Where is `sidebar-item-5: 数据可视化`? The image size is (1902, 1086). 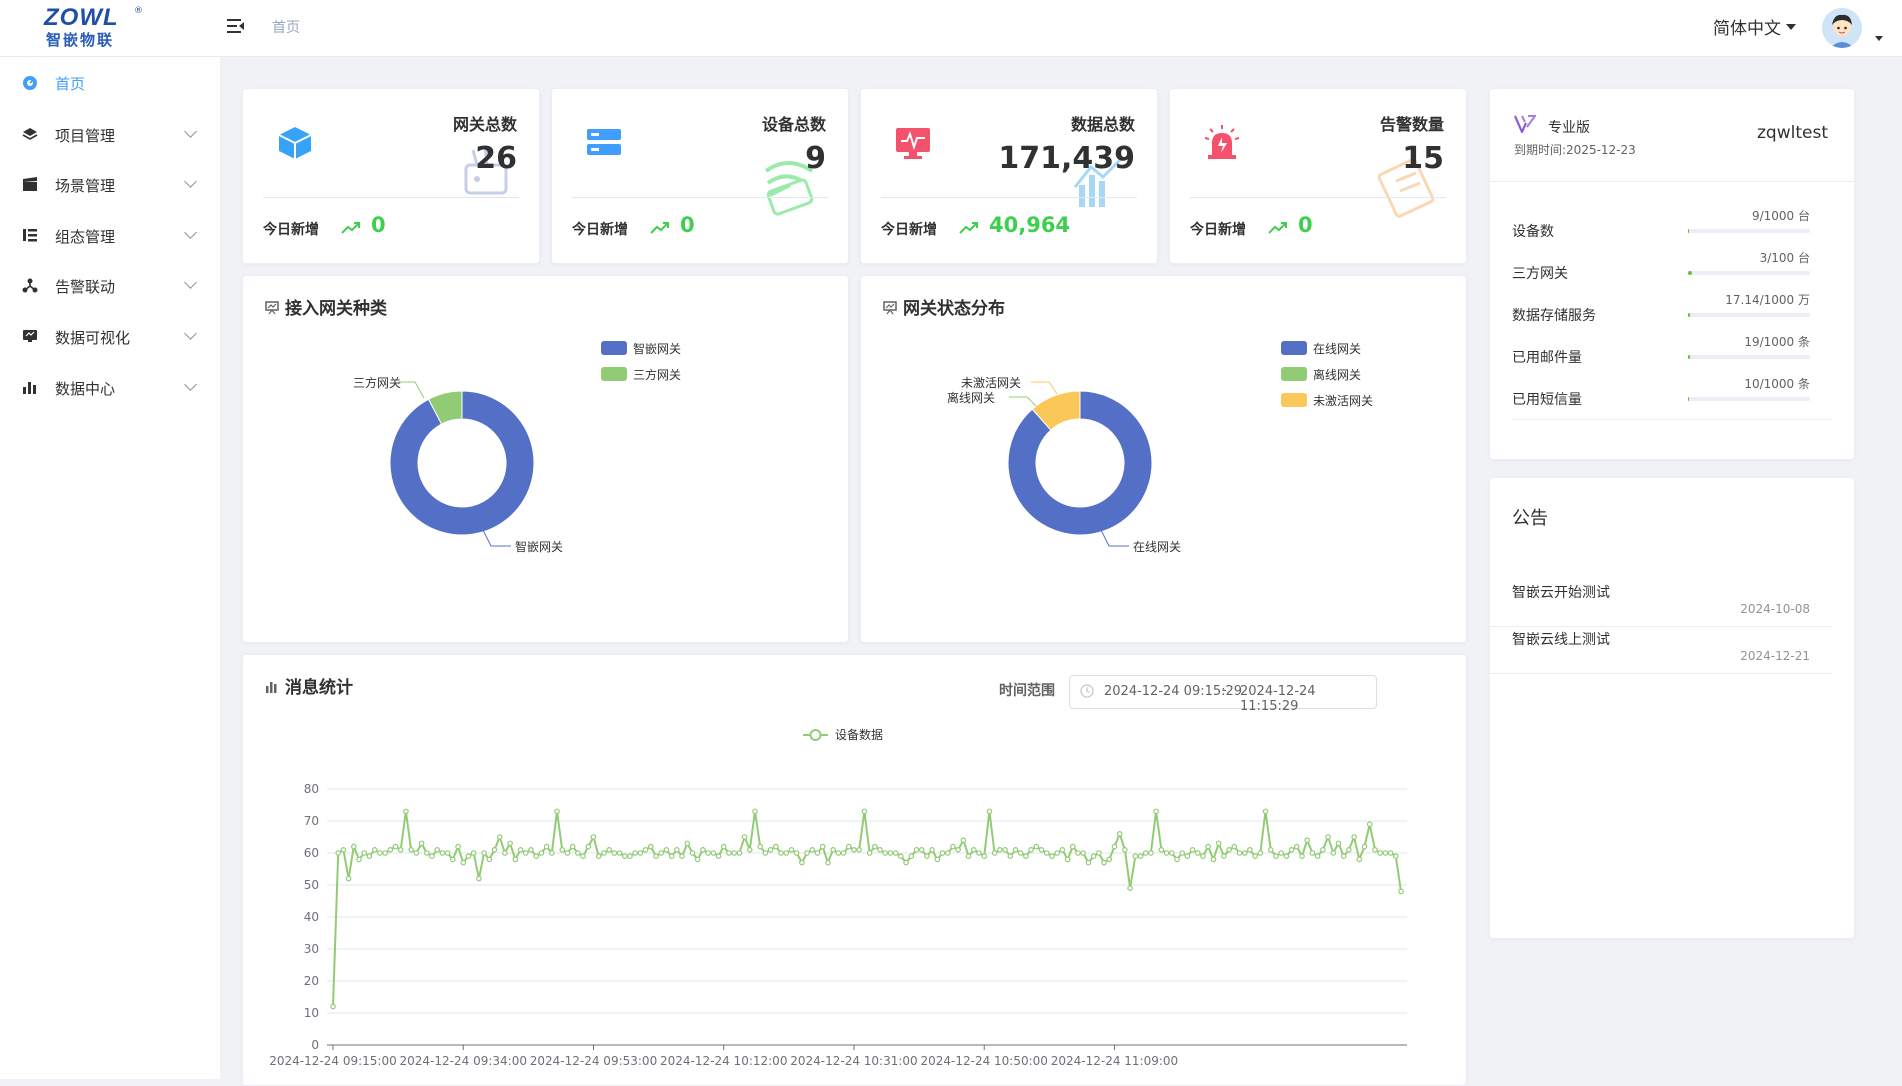 sidebar-item-5: 数据可视化 is located at coordinates (110, 336).